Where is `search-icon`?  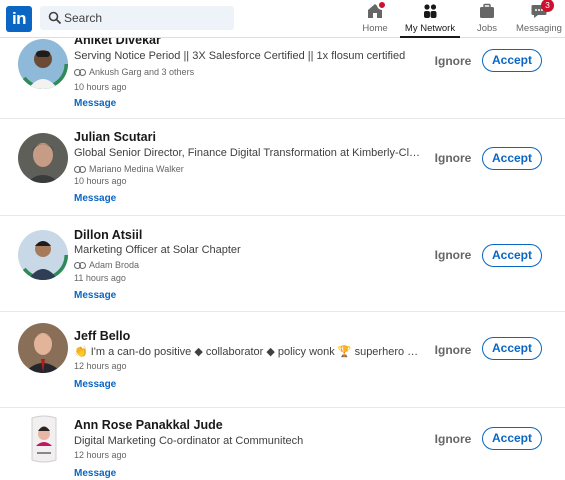
search-icon is located at coordinates (55, 18).